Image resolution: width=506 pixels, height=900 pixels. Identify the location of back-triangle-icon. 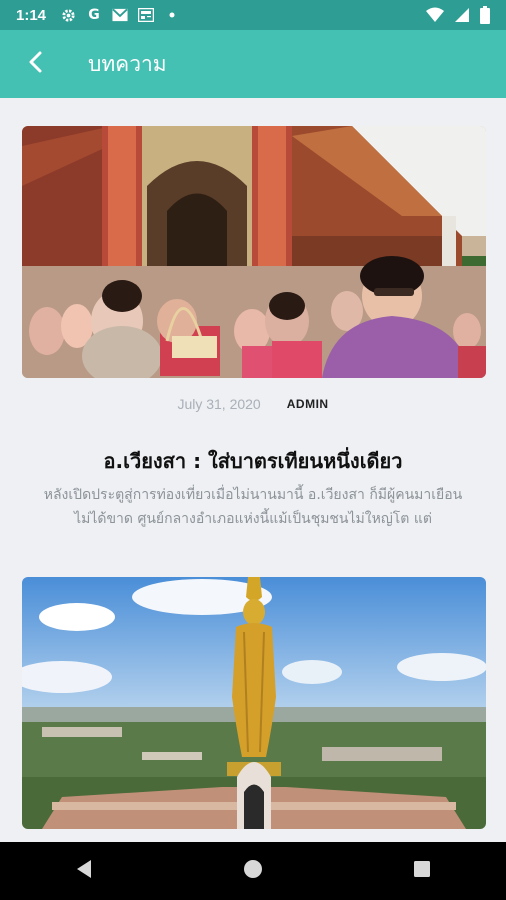
(84, 871).